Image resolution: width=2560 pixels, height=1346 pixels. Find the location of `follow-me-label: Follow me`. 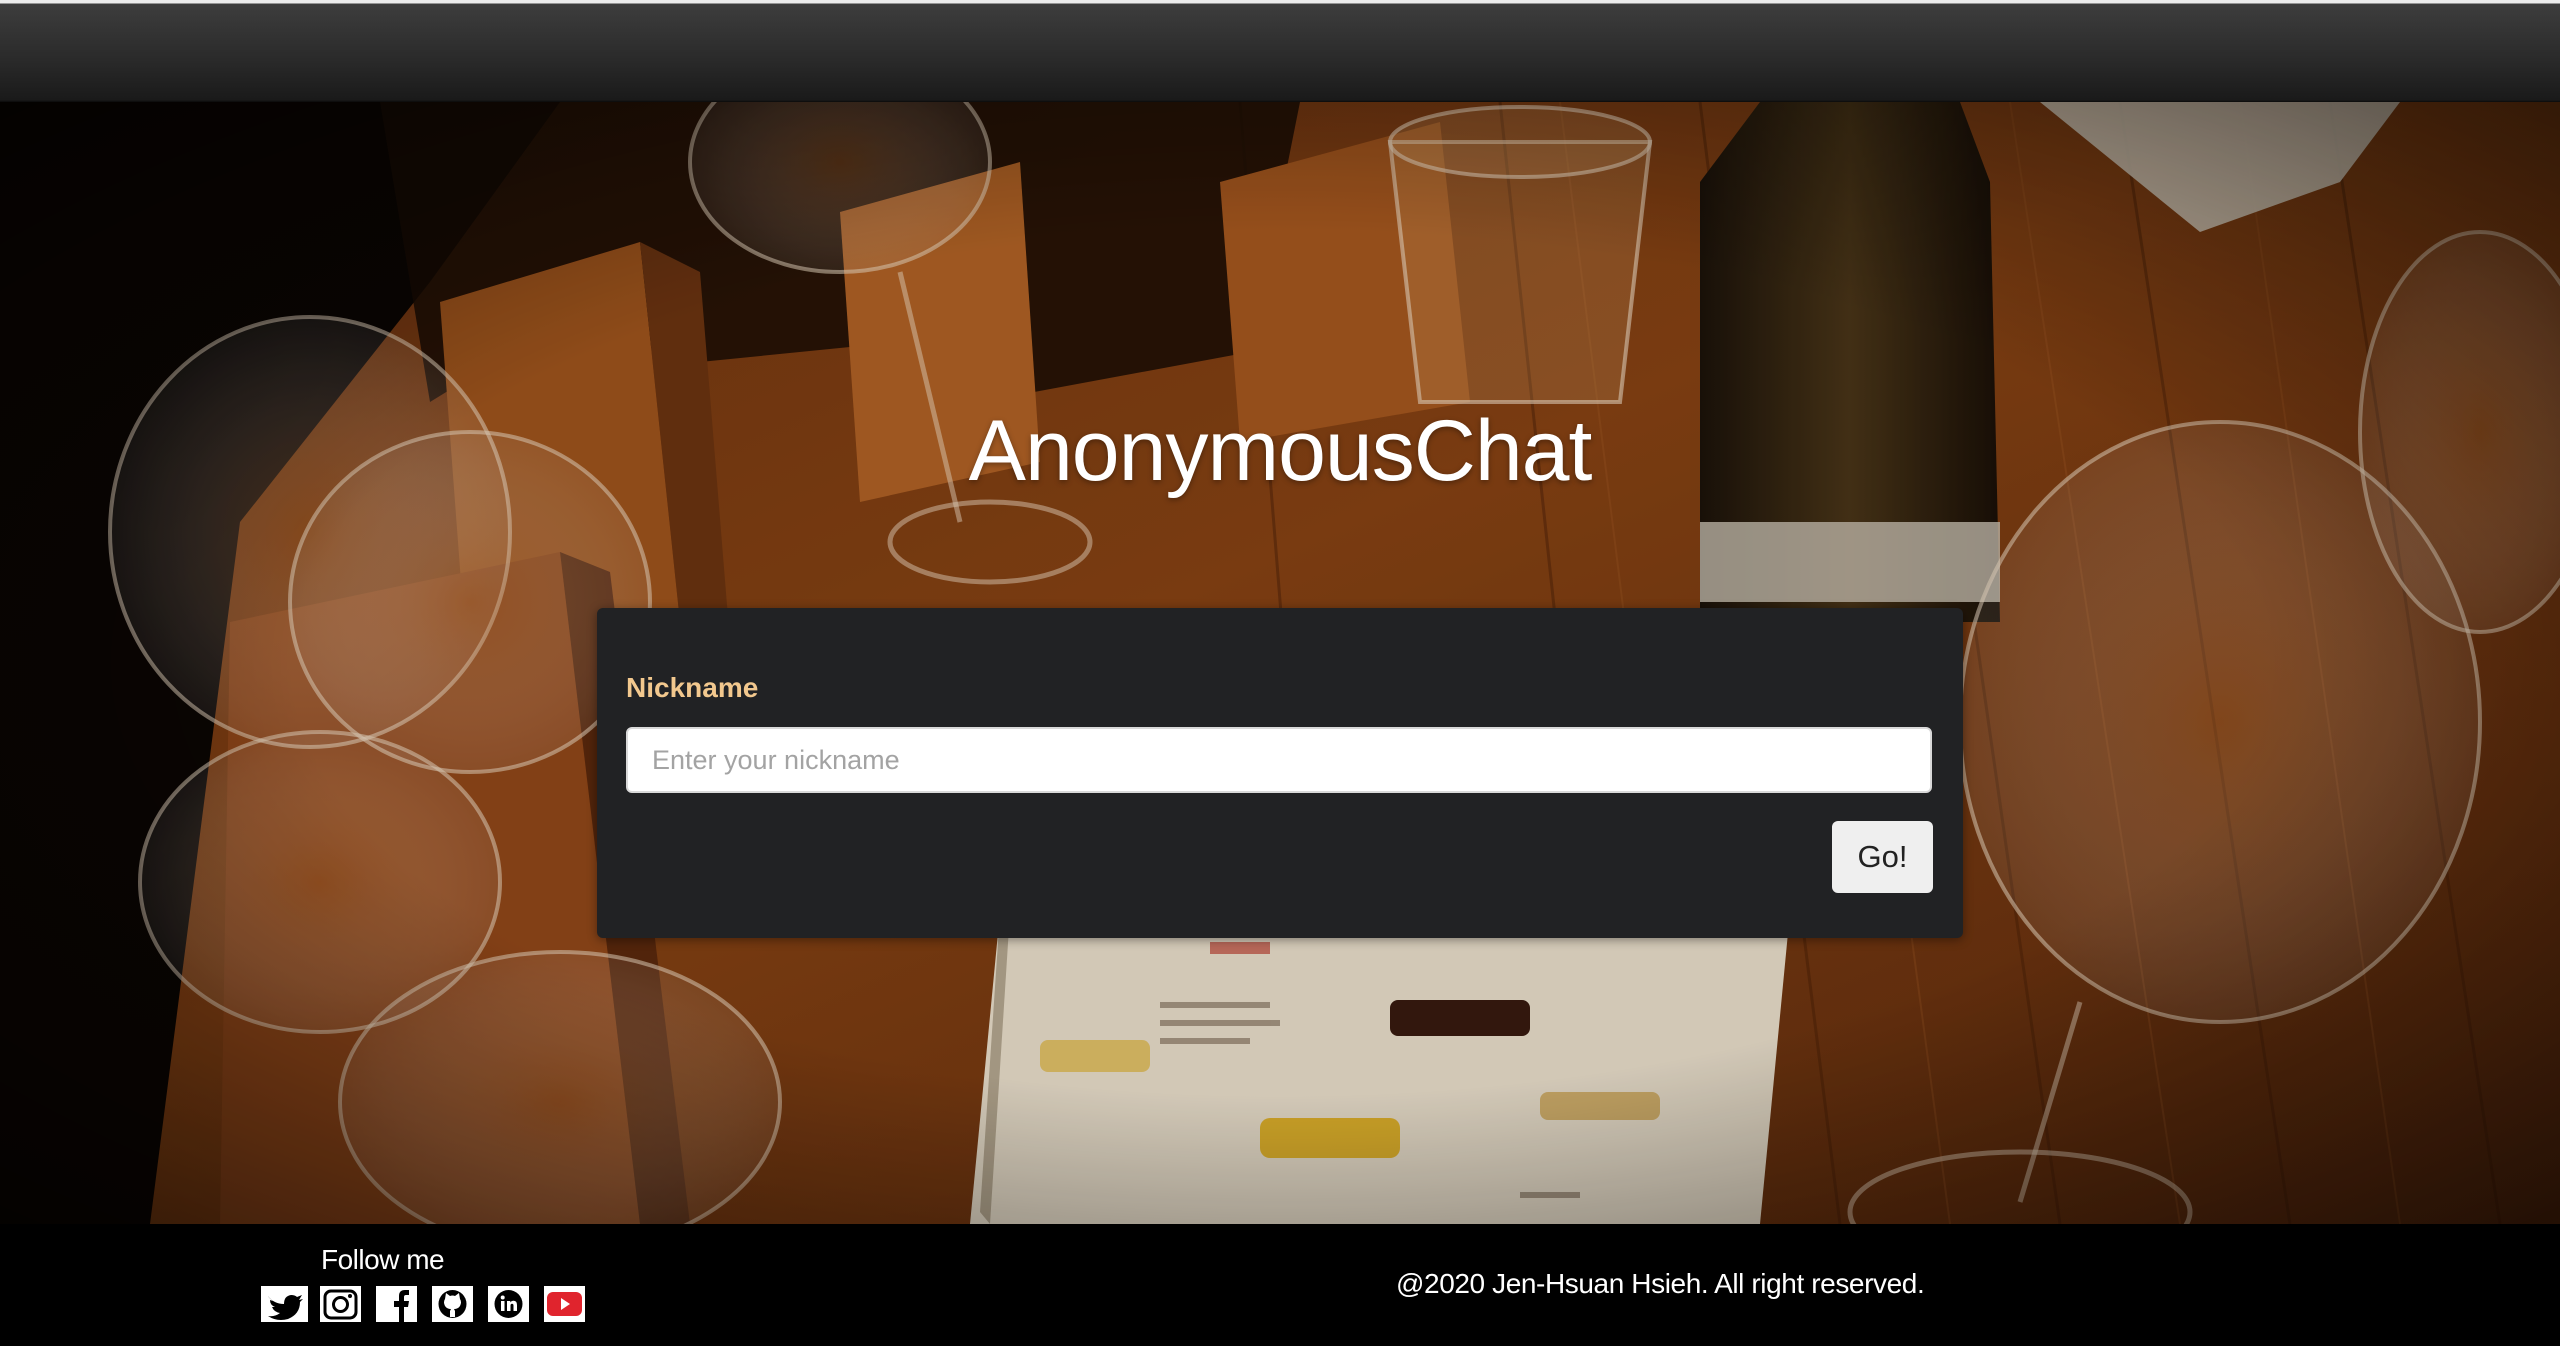

follow-me-label: Follow me is located at coordinates (383, 1259).